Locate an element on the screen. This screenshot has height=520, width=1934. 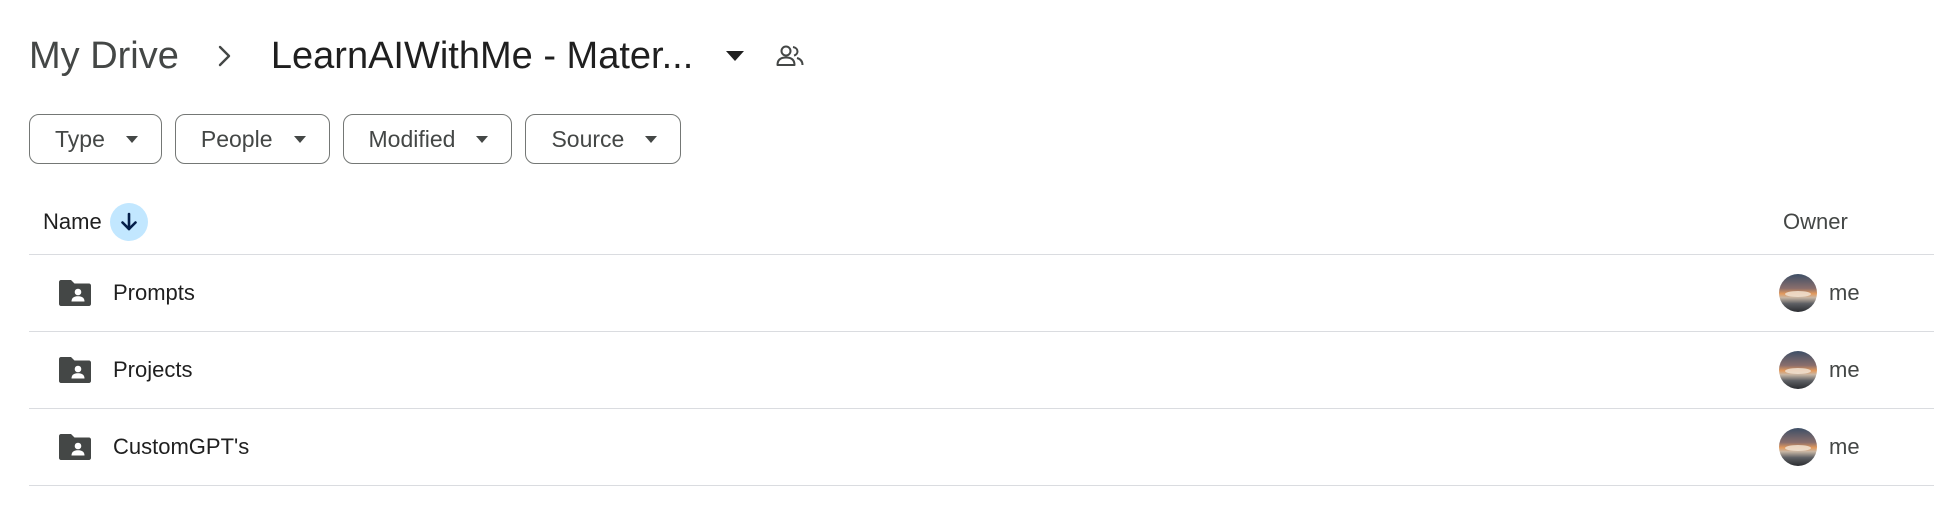
table-row: Prompts me is located at coordinates (981, 293).